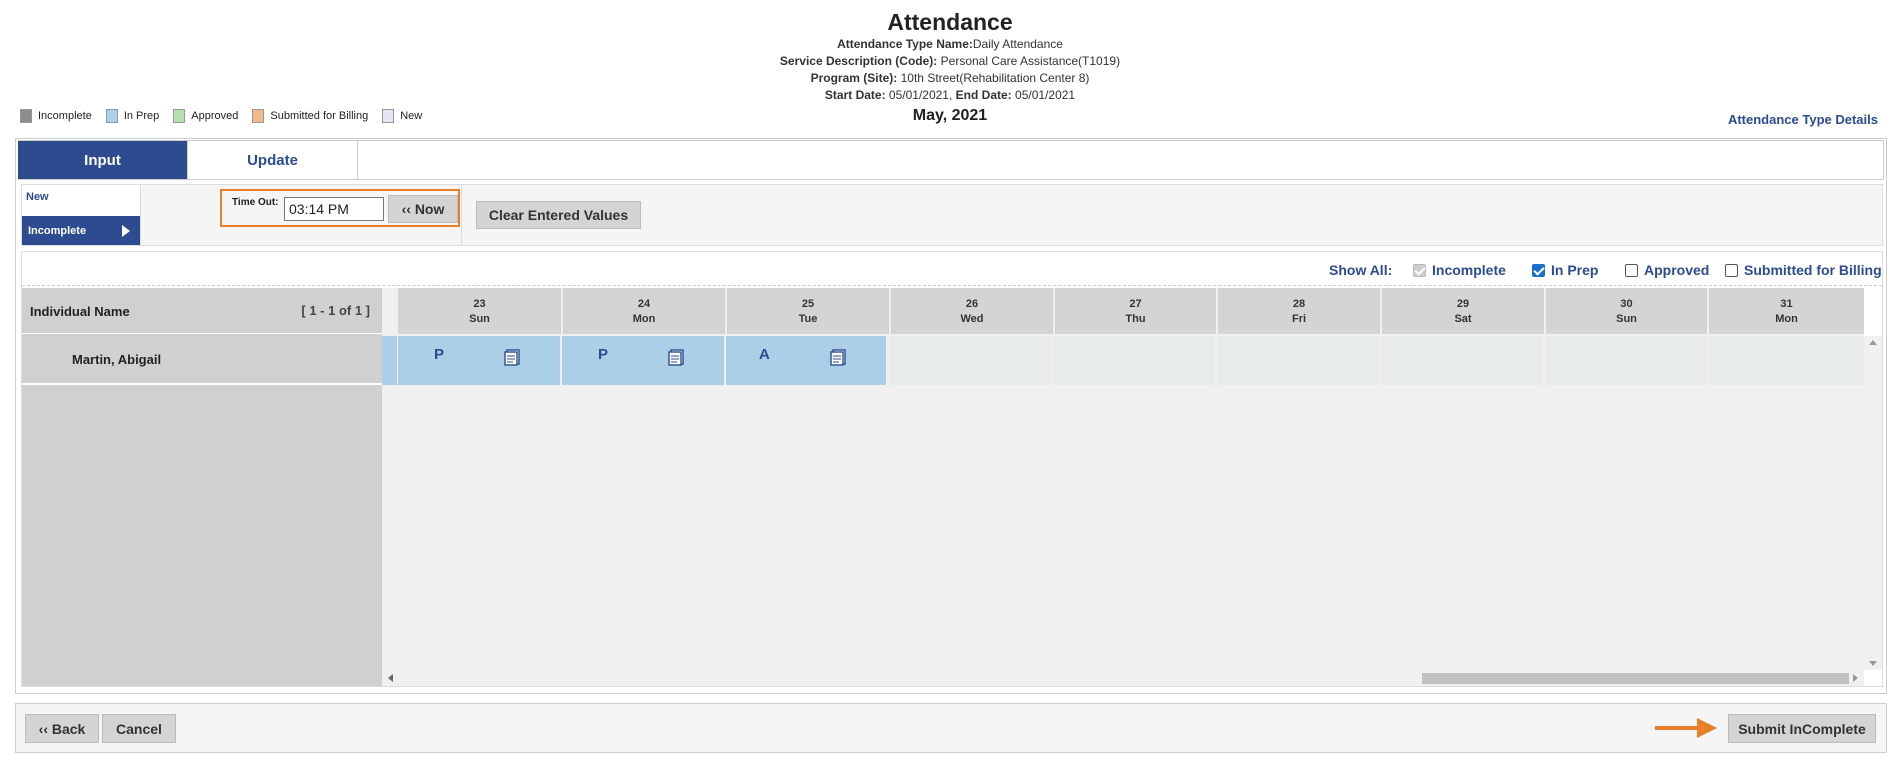  I want to click on day-header: 23 Sun, so click(479, 311).